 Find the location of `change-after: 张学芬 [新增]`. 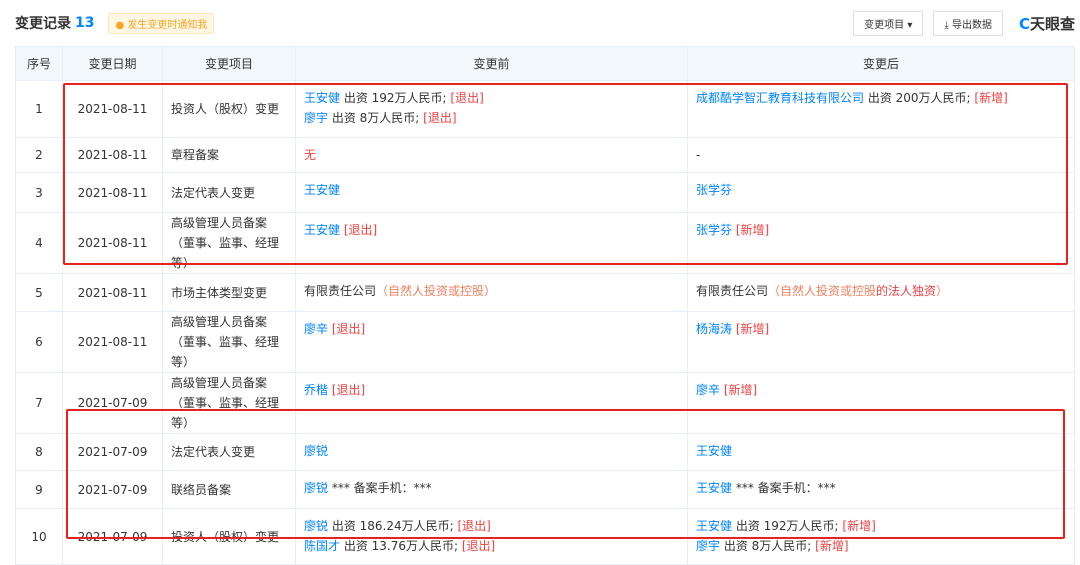

change-after: 张学芬 [新增] is located at coordinates (881, 243).